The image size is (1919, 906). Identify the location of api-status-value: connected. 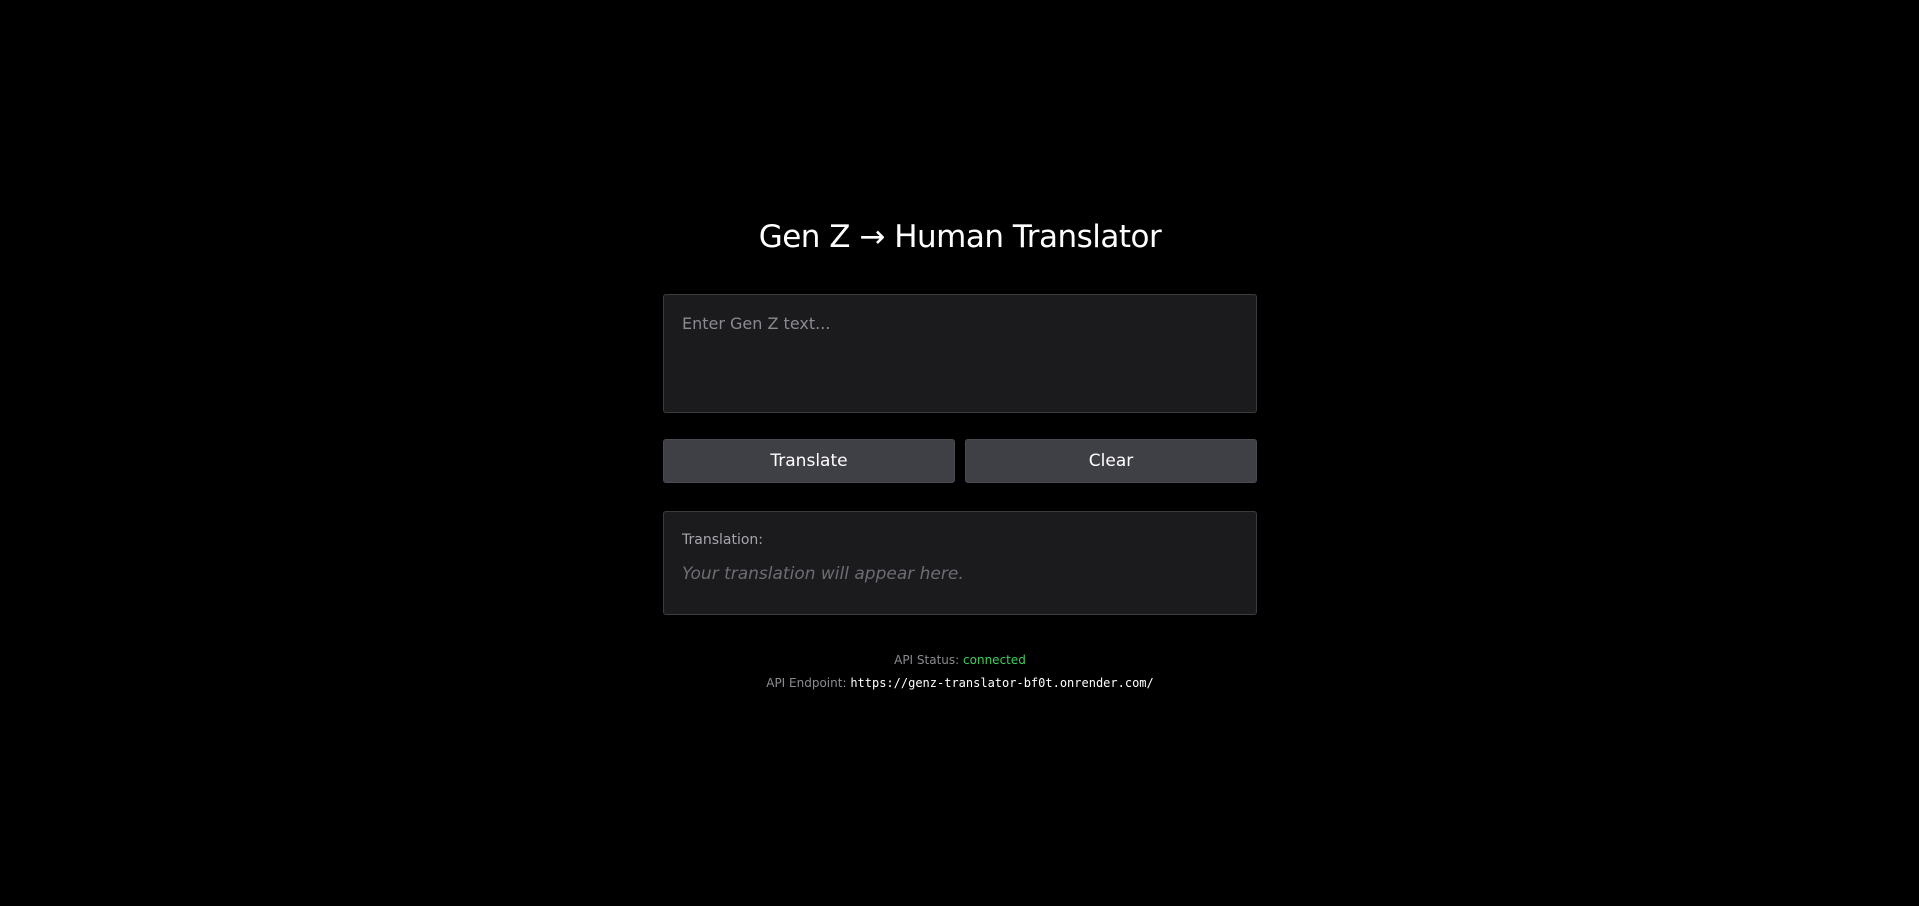
(994, 660).